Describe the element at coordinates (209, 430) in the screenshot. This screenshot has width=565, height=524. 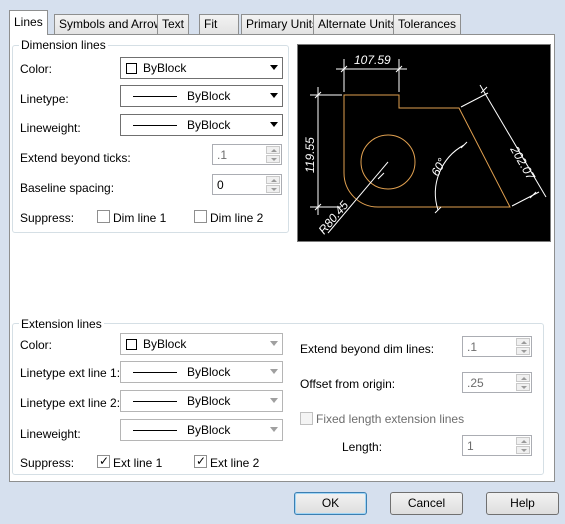
I see `ext-lineweight-value: ByBlock` at that location.